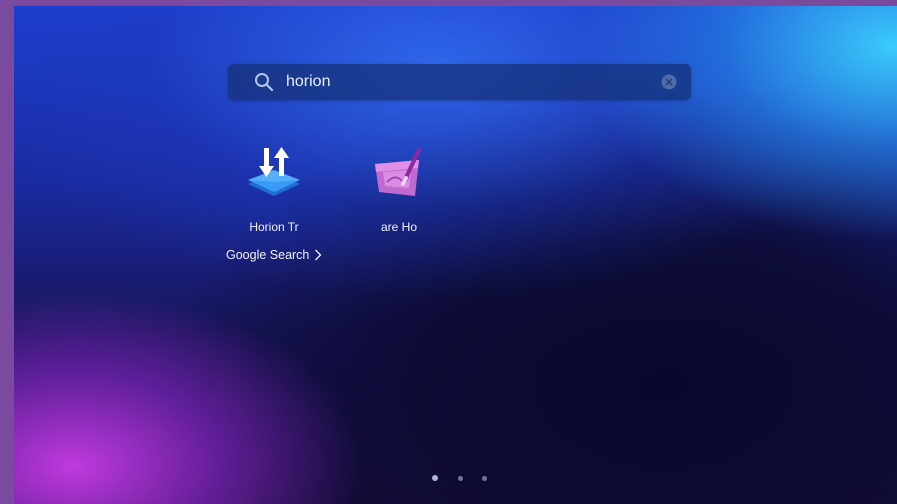 Image resolution: width=897 pixels, height=504 pixels. I want to click on google-search-link: Google Search, so click(274, 255).